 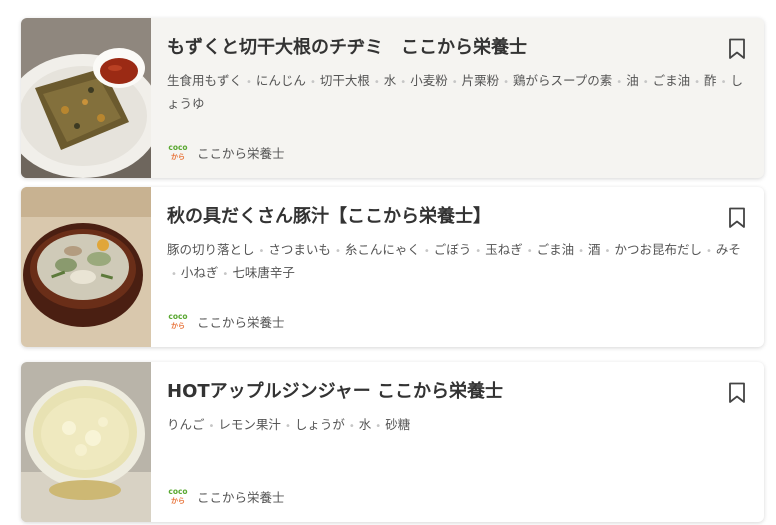 I want to click on recipe-title: 秋の具だくさん豚汁【ここから栄養士】, so click(x=440, y=217).